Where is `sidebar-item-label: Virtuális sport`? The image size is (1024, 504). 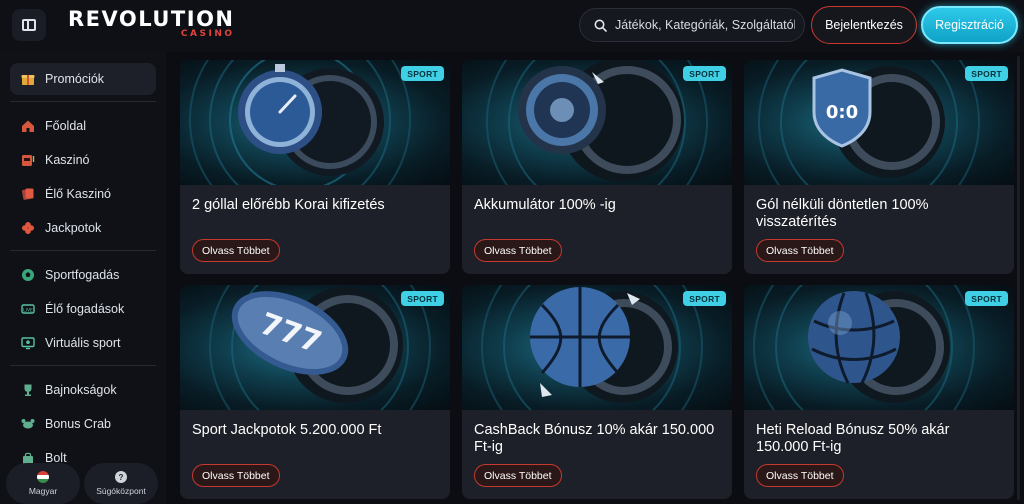 sidebar-item-label: Virtuális sport is located at coordinates (83, 343).